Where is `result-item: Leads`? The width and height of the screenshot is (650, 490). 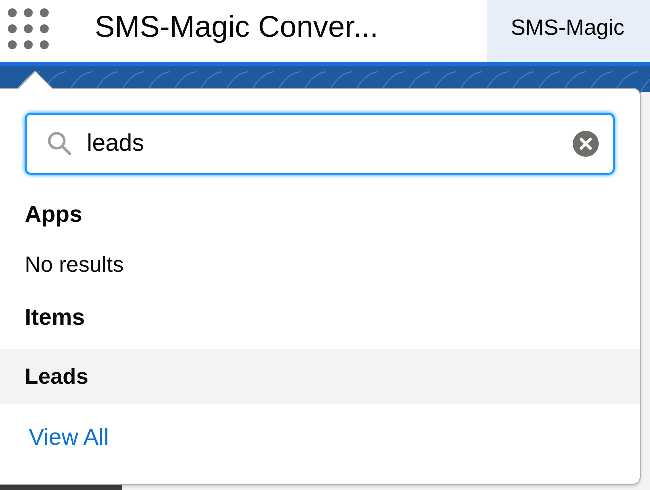
result-item: Leads is located at coordinates (320, 376).